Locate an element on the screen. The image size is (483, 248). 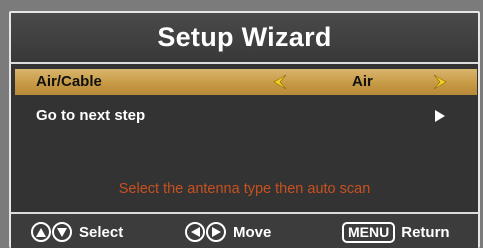
footer-select-group: Select is located at coordinates (77, 232).